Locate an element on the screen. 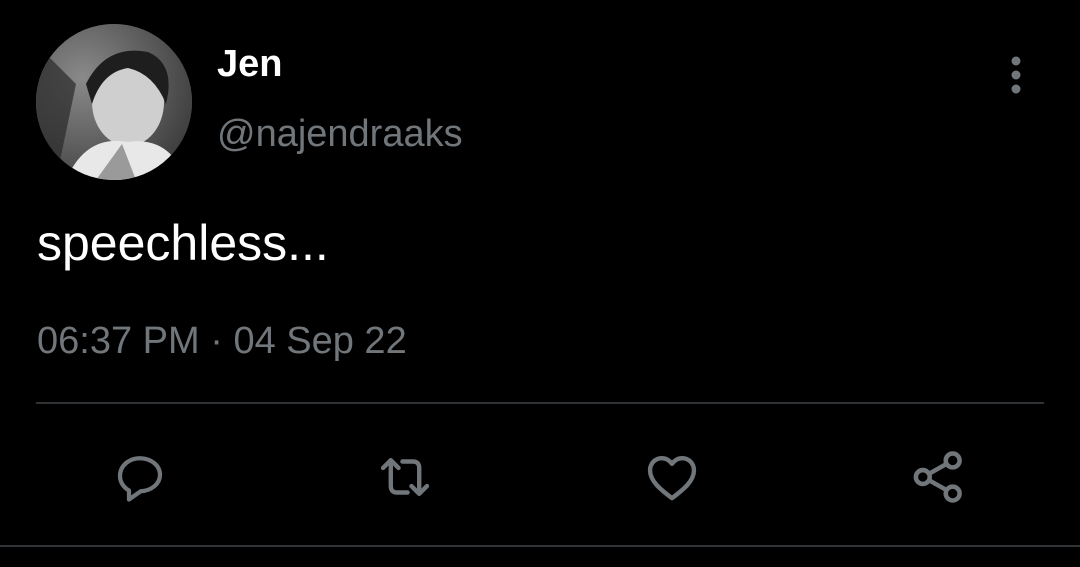 The image size is (1080, 567). like-button is located at coordinates (672, 477).